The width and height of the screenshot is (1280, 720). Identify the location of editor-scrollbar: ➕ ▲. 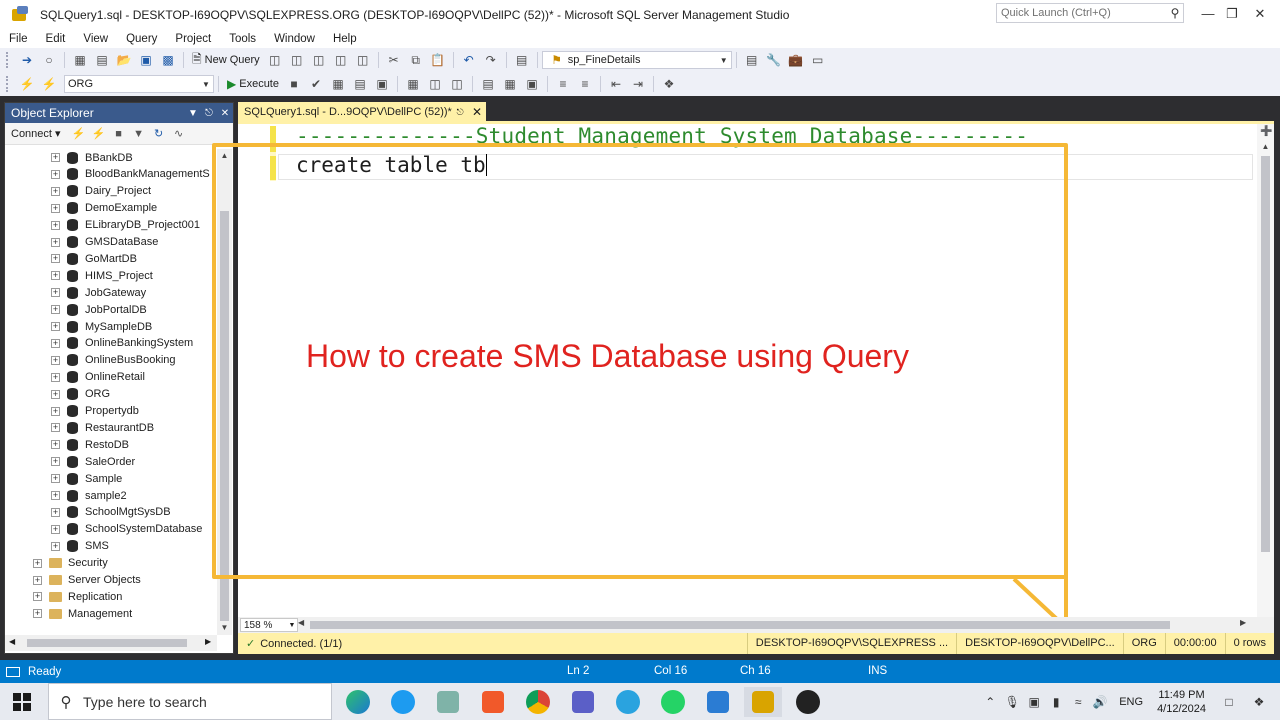
(1265, 370).